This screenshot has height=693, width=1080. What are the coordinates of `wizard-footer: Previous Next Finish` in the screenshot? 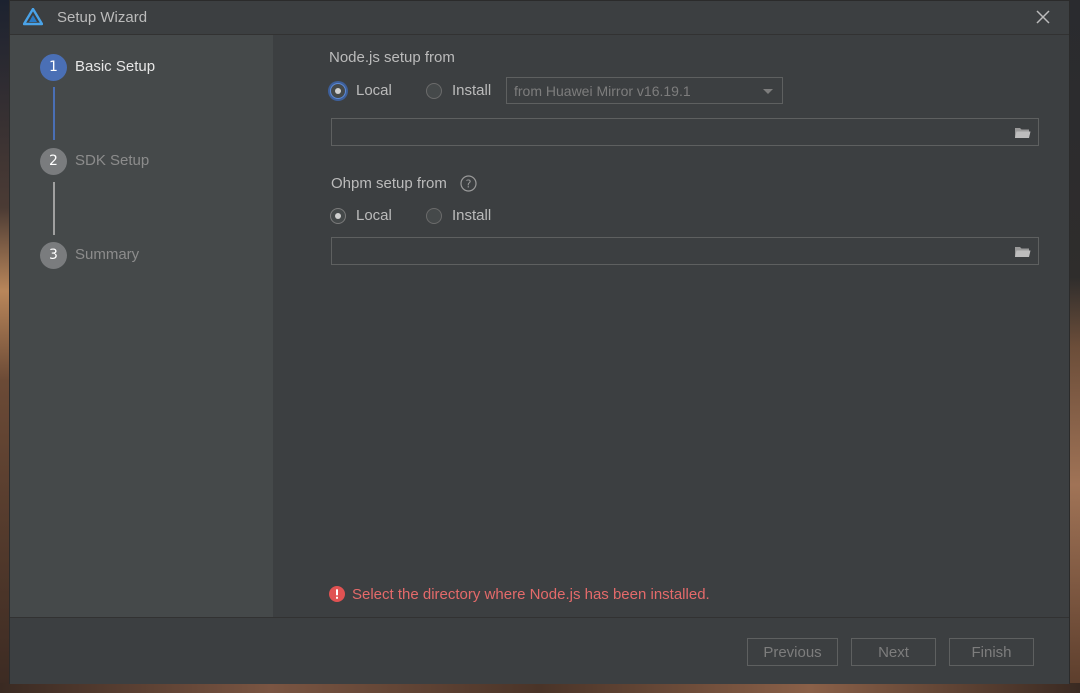 It's located at (539, 650).